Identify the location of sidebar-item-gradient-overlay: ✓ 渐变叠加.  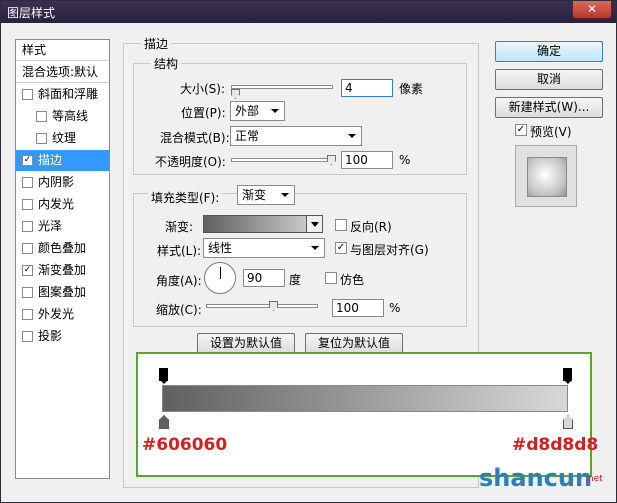
(62, 270).